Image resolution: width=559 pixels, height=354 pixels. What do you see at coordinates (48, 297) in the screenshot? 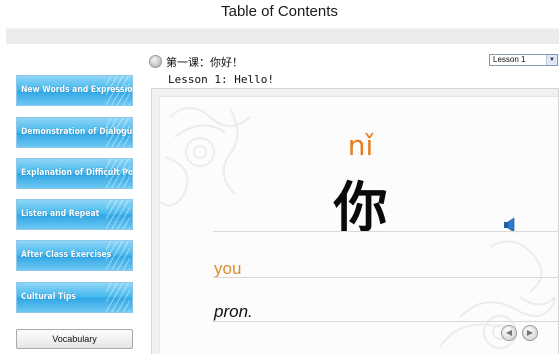
I see `sidebar-item-label: Cultural Tips` at bounding box center [48, 297].